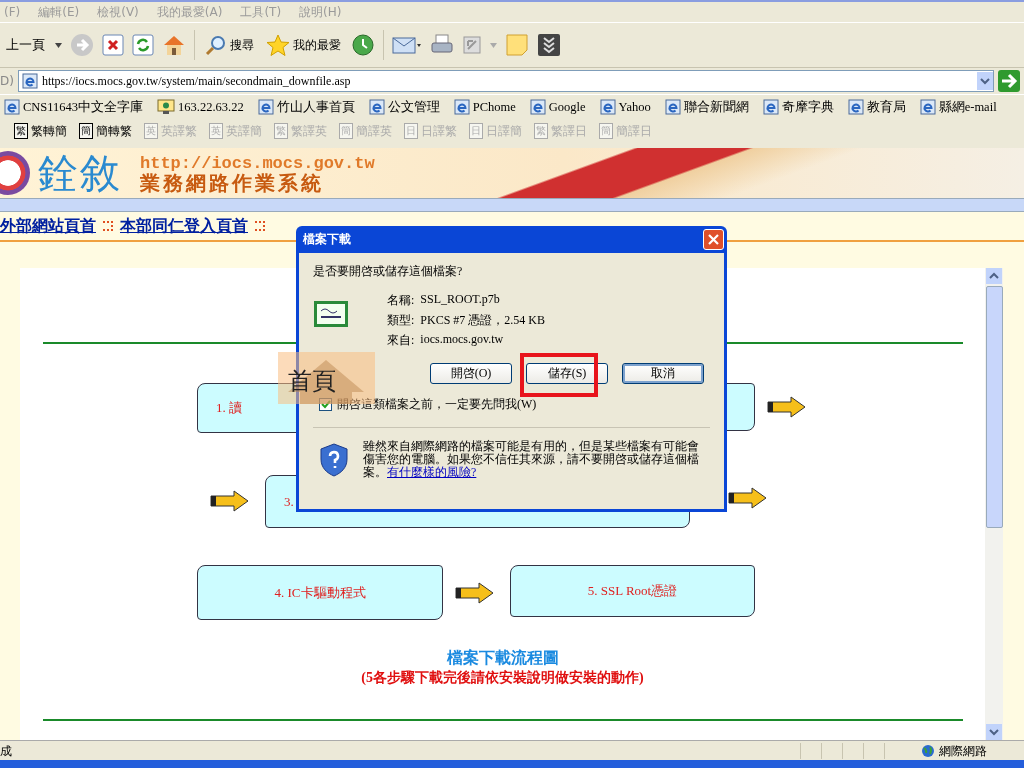  What do you see at coordinates (531, 460) in the screenshot?
I see `warning-text: 雖然來自網際網路的檔案可能是有用的，但是某些檔案有可能會傷害您的電腦。如果您不信任其來源，請不要開啓或儲存這個檔案。有什麼樣的風險?` at bounding box center [531, 460].